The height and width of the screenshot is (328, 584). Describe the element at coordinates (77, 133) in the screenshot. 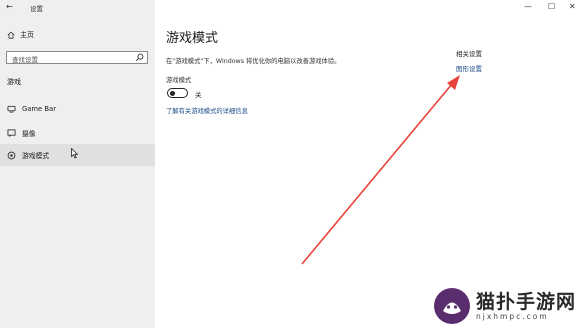

I see `sidebar-item-capture: 摄像` at that location.